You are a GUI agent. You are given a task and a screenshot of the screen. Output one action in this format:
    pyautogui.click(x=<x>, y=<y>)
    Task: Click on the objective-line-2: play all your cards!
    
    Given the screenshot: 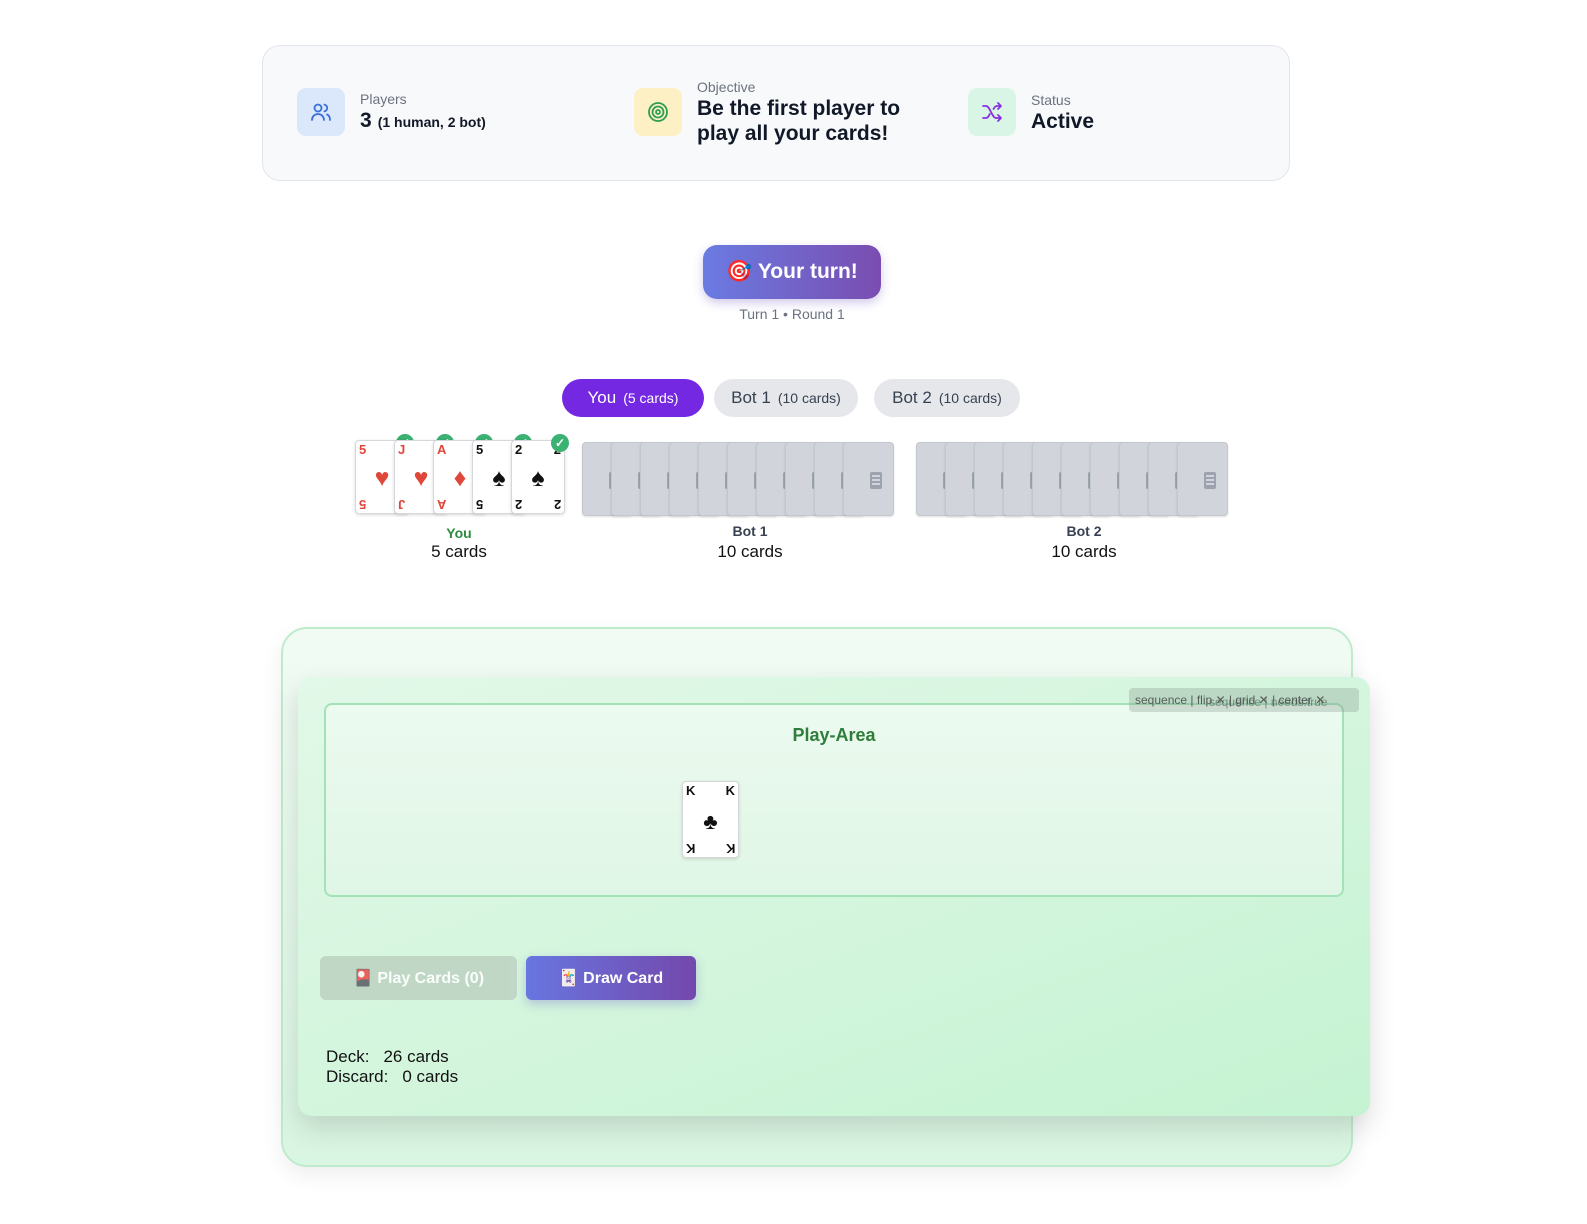 What is the action you would take?
    pyautogui.click(x=793, y=133)
    